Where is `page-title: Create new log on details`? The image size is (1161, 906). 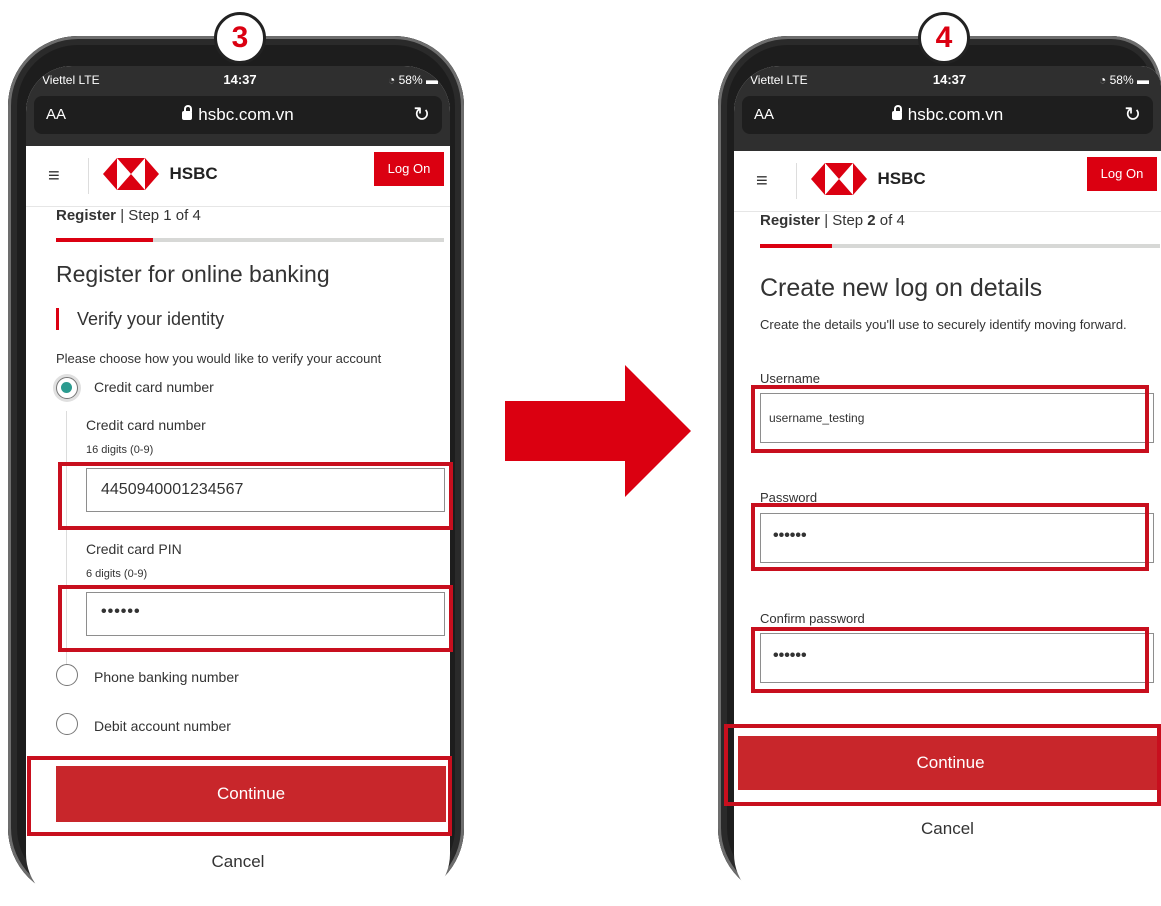 page-title: Create new log on details is located at coordinates (901, 288).